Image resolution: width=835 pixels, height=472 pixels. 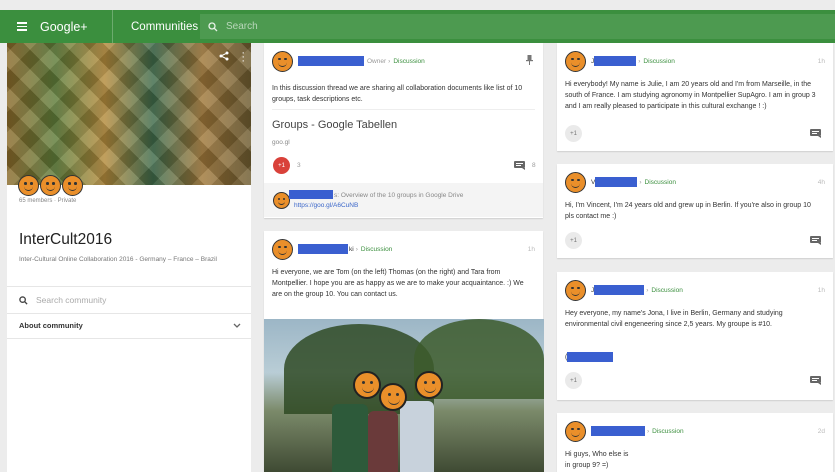 What do you see at coordinates (76, 27) in the screenshot?
I see `google-plus-logo: Google+` at bounding box center [76, 27].